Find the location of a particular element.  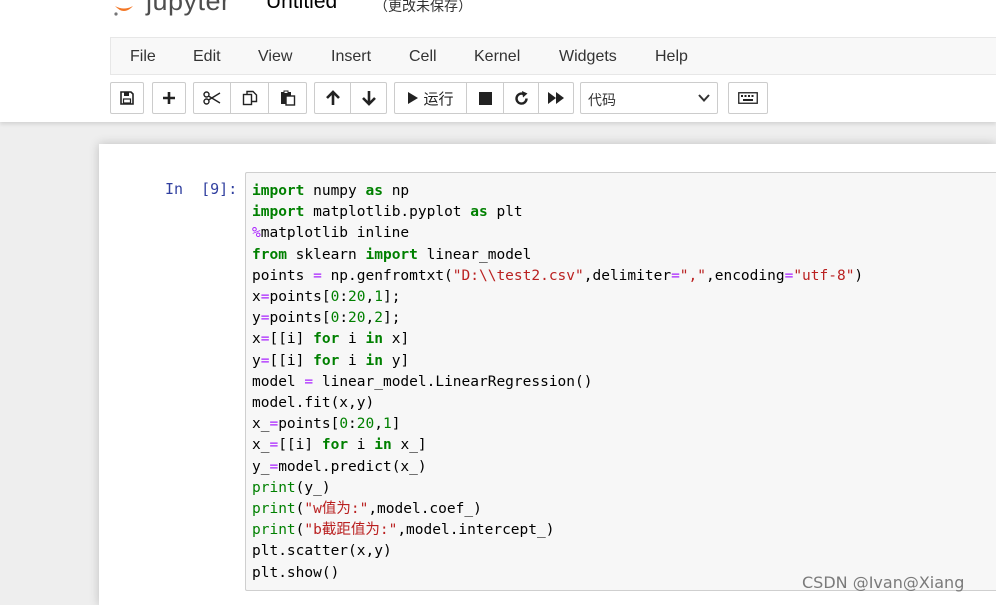

run-label: 运行 is located at coordinates (438, 98).